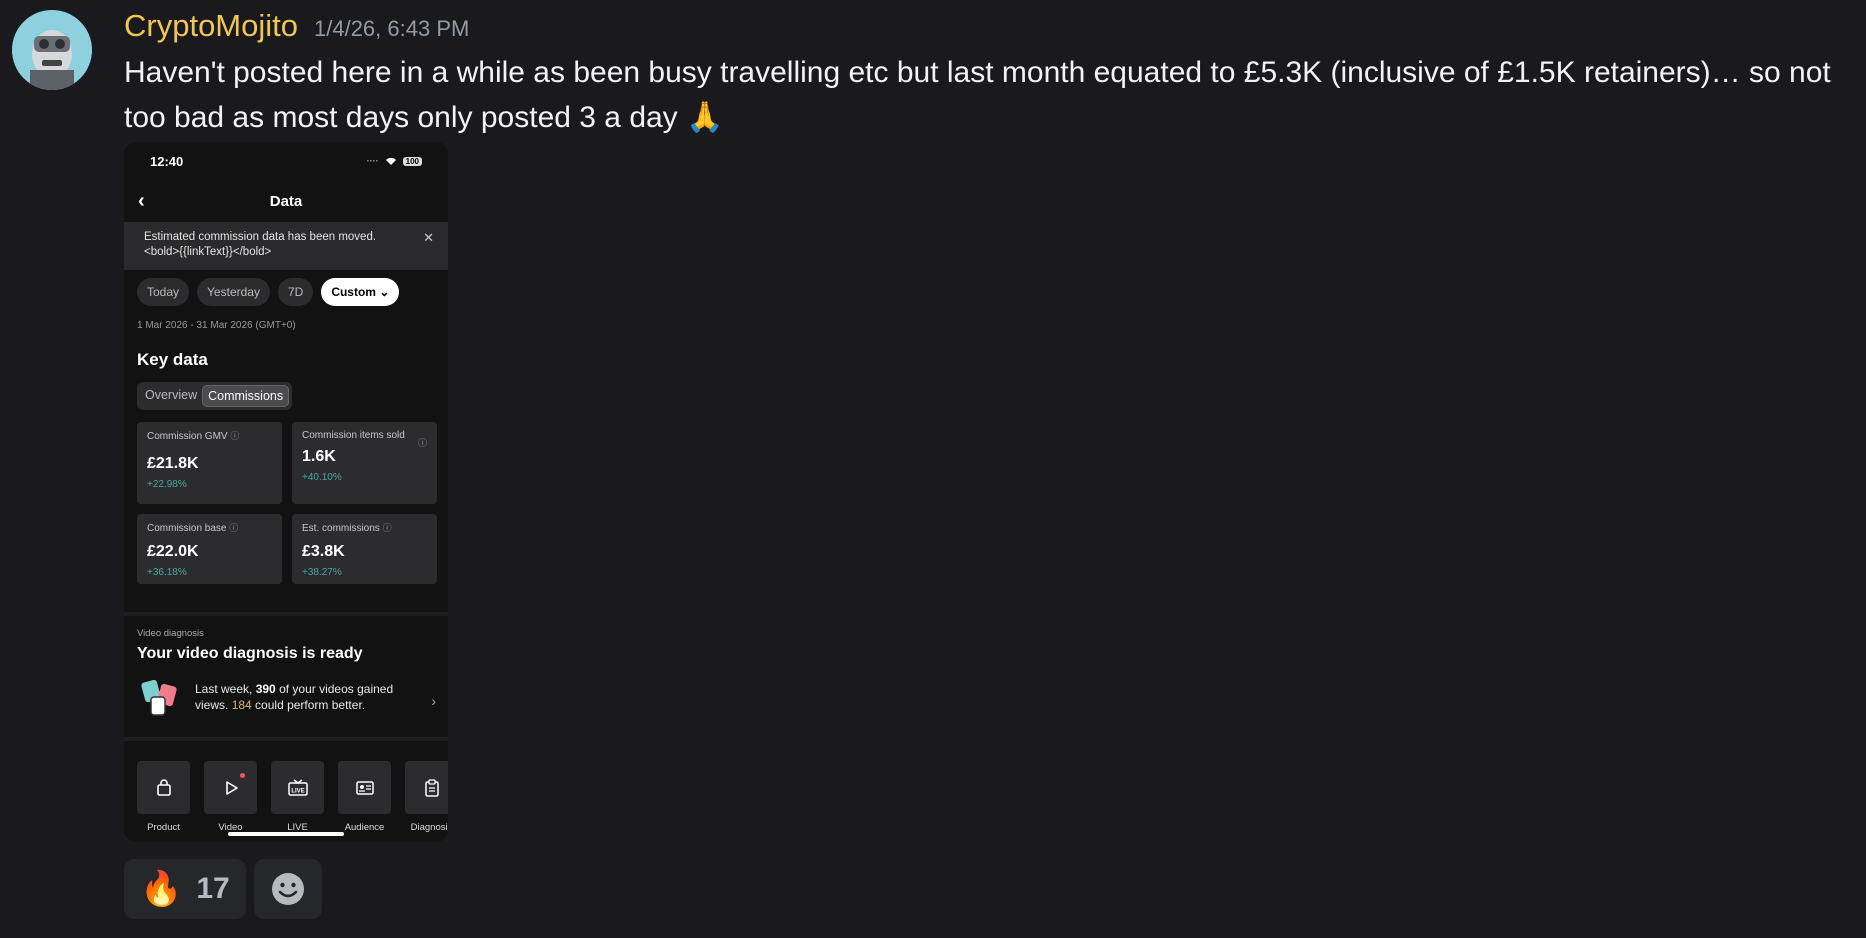 The image size is (1866, 938). What do you see at coordinates (225, 689) in the screenshot?
I see `vd-text-a: Last week,` at bounding box center [225, 689].